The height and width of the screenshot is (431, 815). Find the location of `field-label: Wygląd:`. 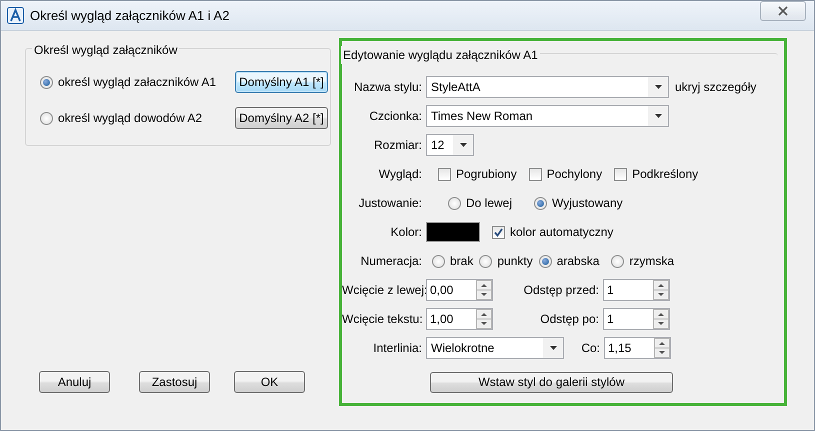

field-label: Wygląd: is located at coordinates (400, 174).